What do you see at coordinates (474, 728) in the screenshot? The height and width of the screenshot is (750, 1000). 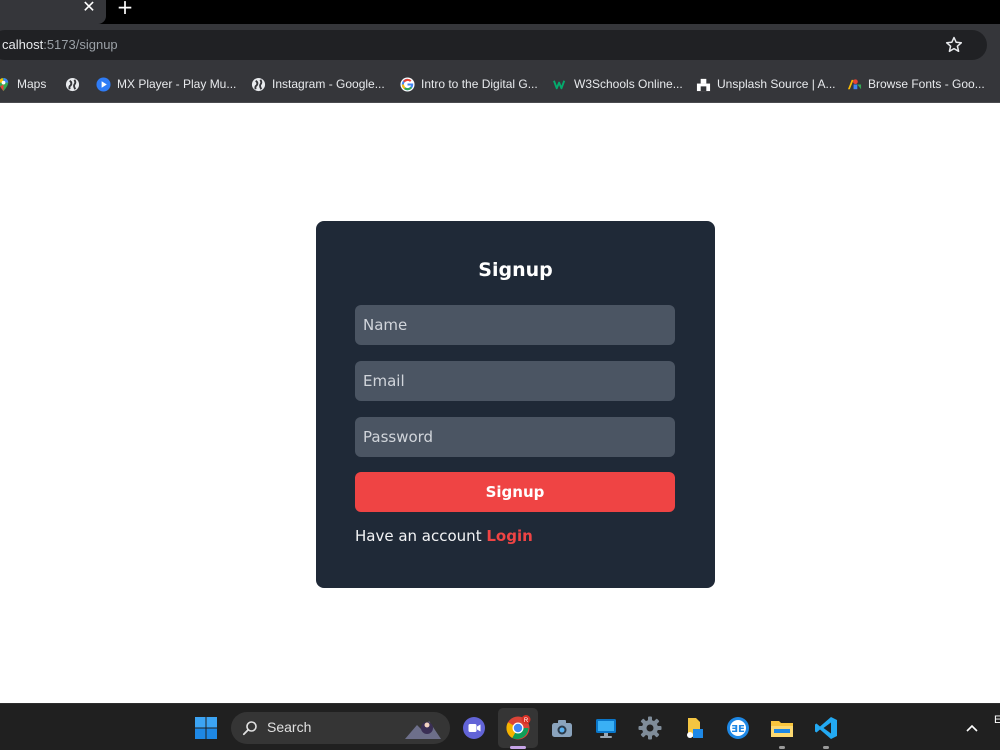 I see `teams-chat-icon` at bounding box center [474, 728].